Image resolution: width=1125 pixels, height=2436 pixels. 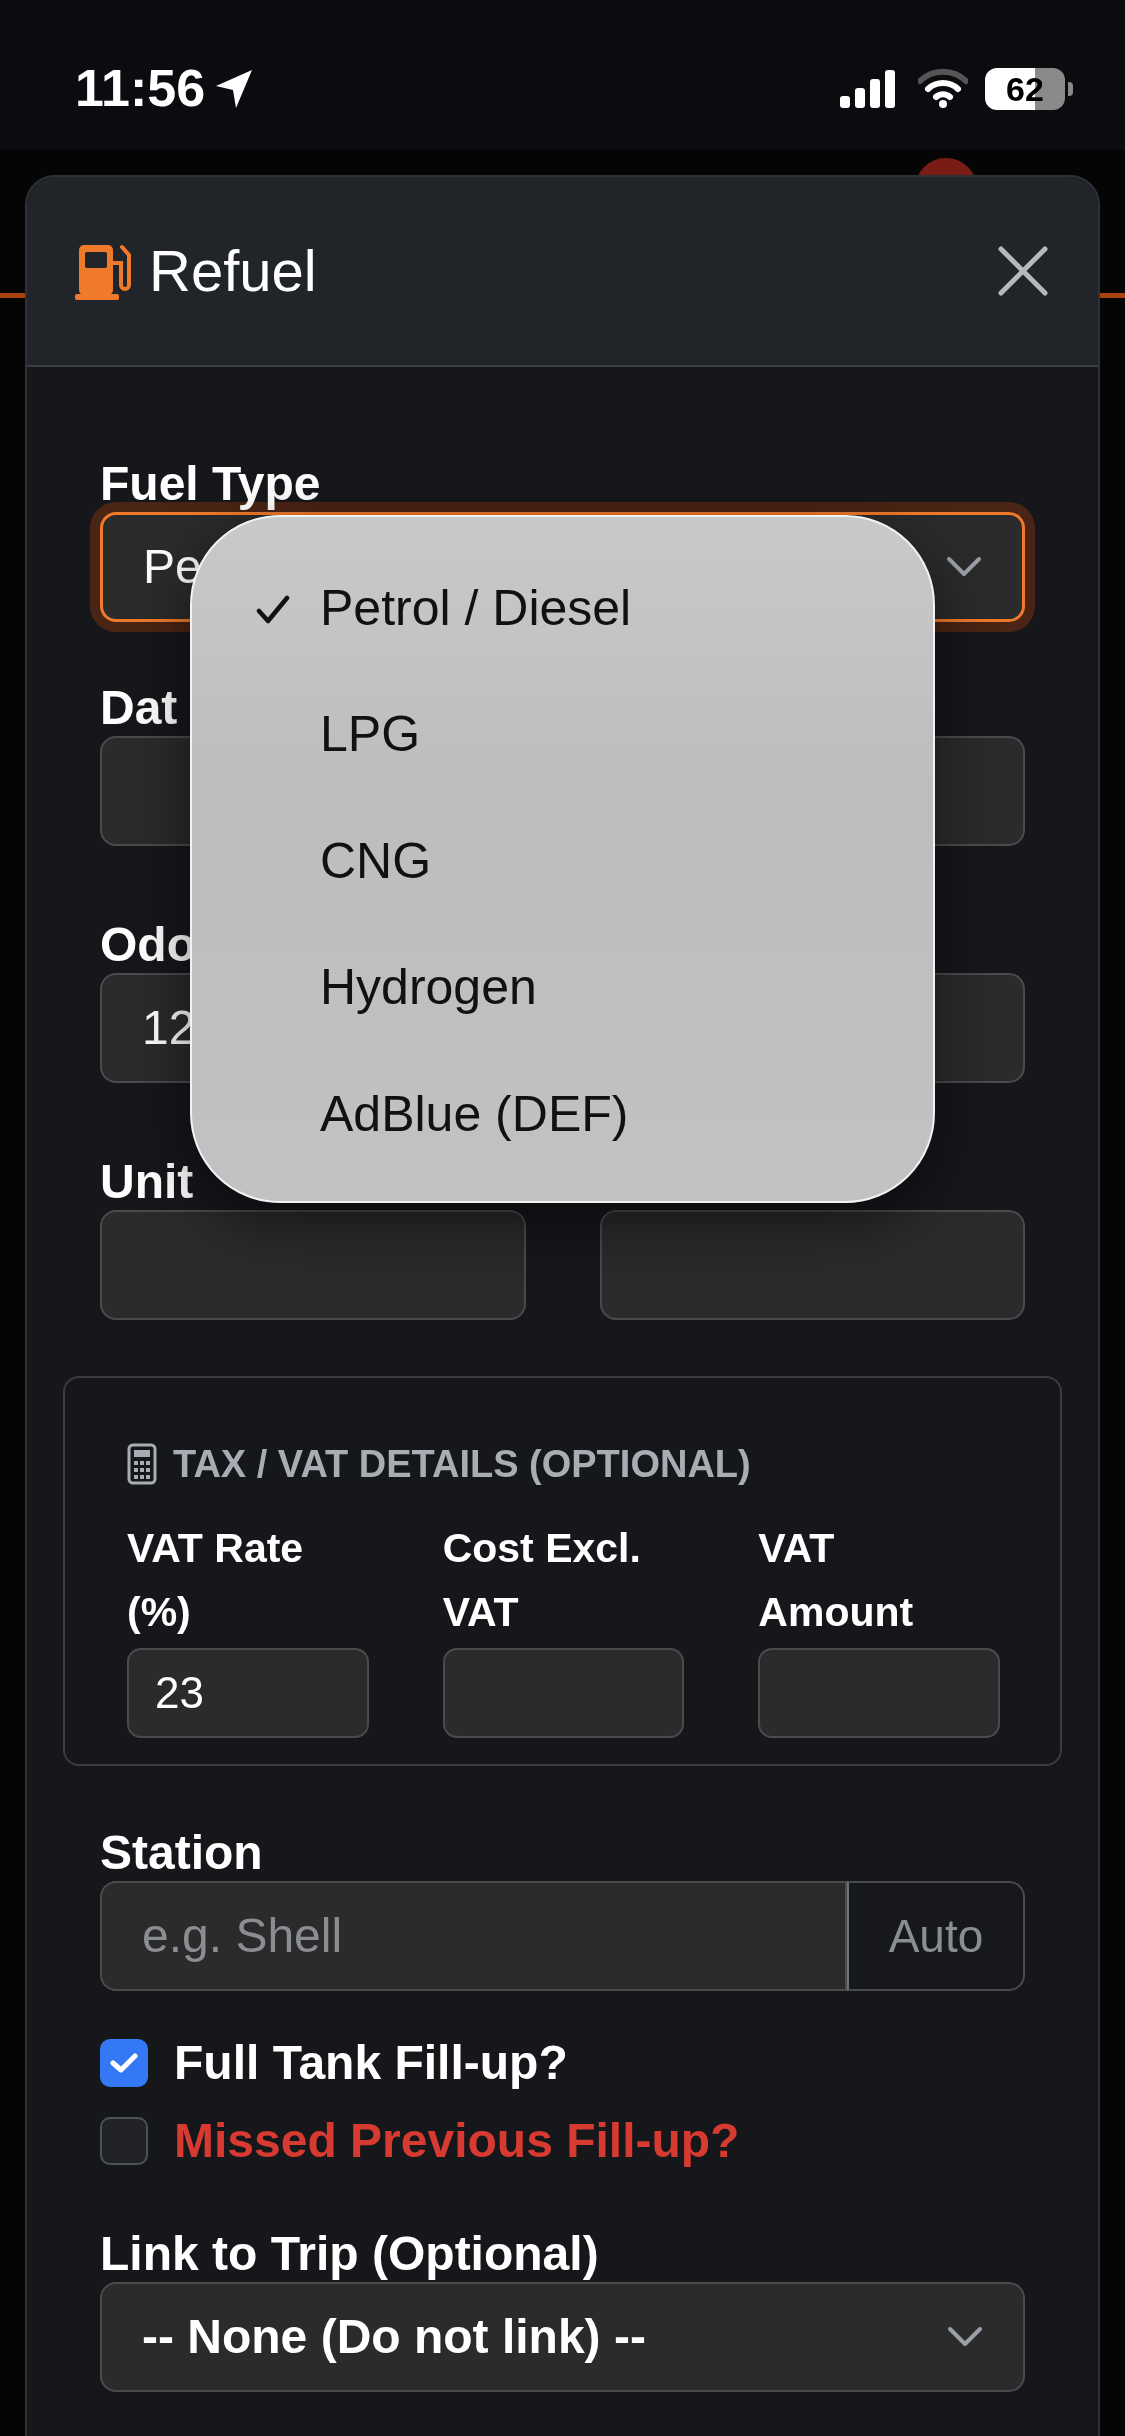 I want to click on field-label: VAT Rate (%), so click(x=216, y=1580).